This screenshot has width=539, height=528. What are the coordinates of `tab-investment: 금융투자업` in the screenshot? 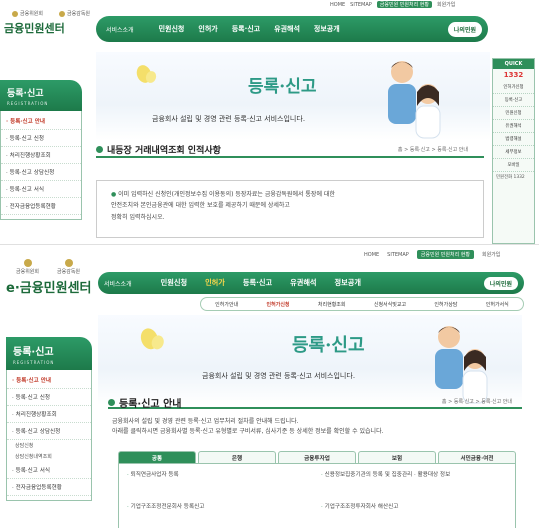 It's located at (317, 457).